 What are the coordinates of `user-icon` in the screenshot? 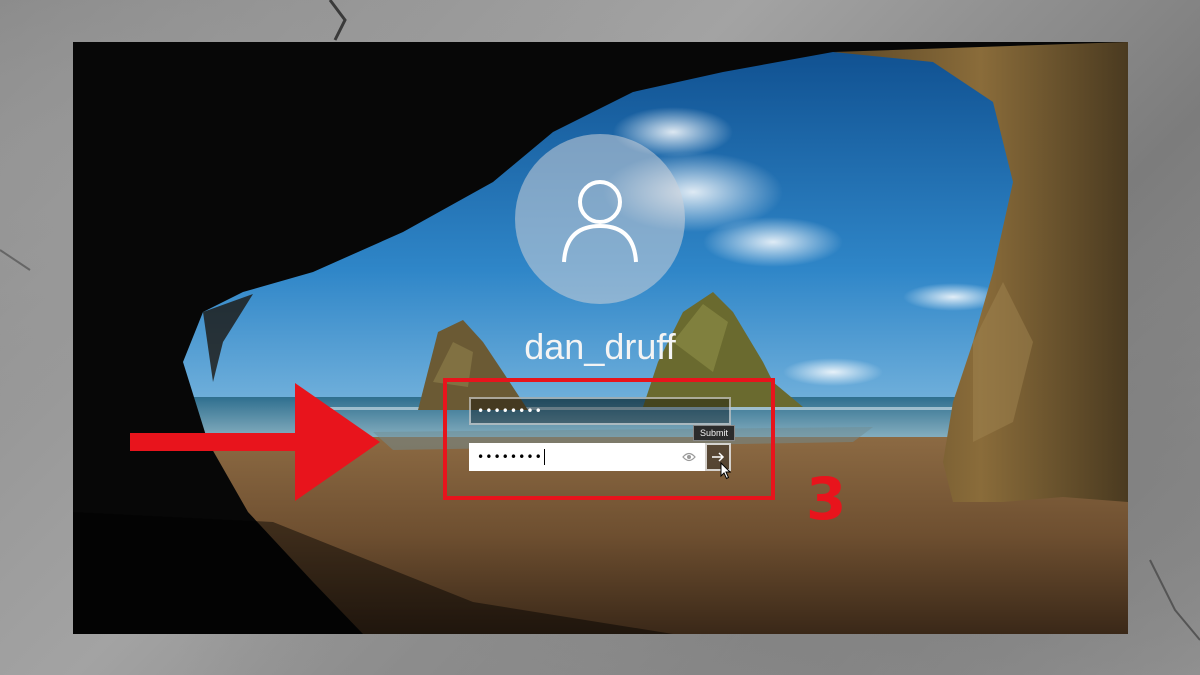 It's located at (600, 221).